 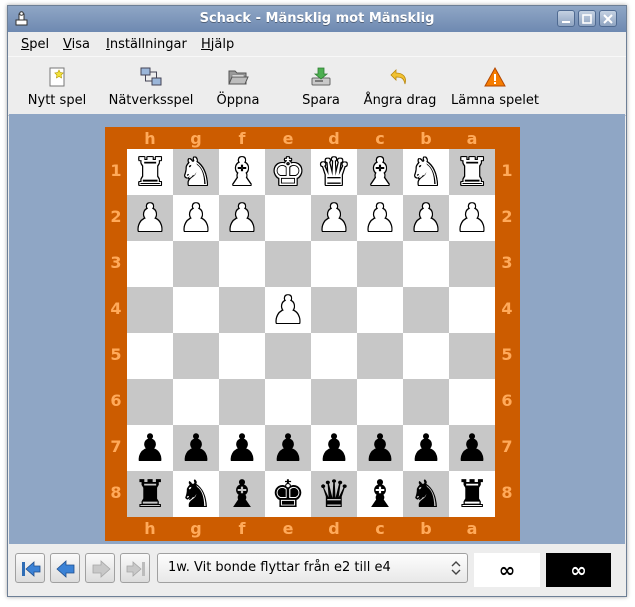 What do you see at coordinates (288, 528) in the screenshot?
I see `file-label-bottom: e` at bounding box center [288, 528].